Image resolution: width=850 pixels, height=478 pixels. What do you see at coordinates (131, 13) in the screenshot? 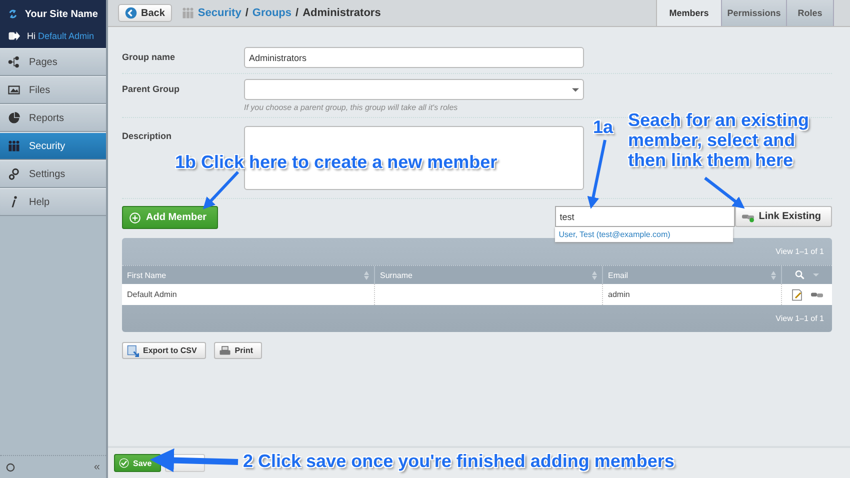
I see `back-icon` at bounding box center [131, 13].